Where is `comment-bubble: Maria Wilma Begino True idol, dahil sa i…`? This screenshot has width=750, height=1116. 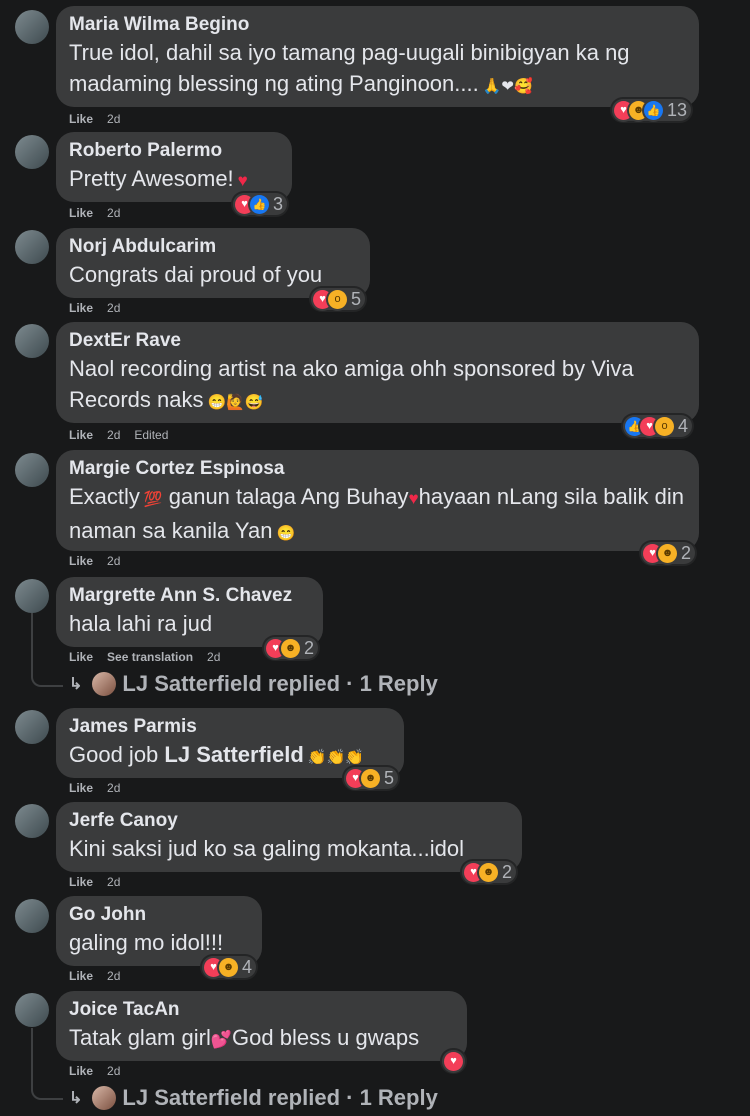
comment-bubble: Maria Wilma Begino True idol, dahil sa i… is located at coordinates (377, 56).